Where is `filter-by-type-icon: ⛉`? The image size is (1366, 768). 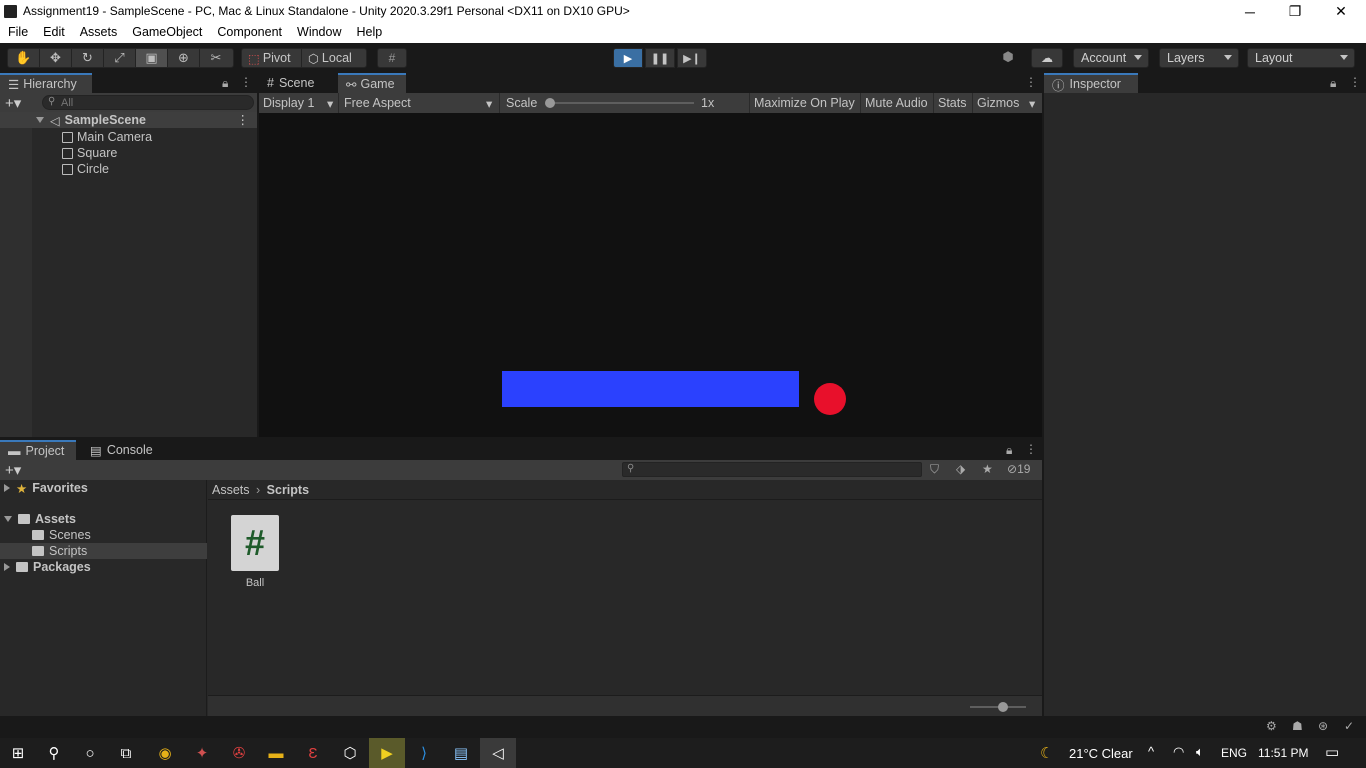 filter-by-type-icon: ⛉ is located at coordinates (934, 469).